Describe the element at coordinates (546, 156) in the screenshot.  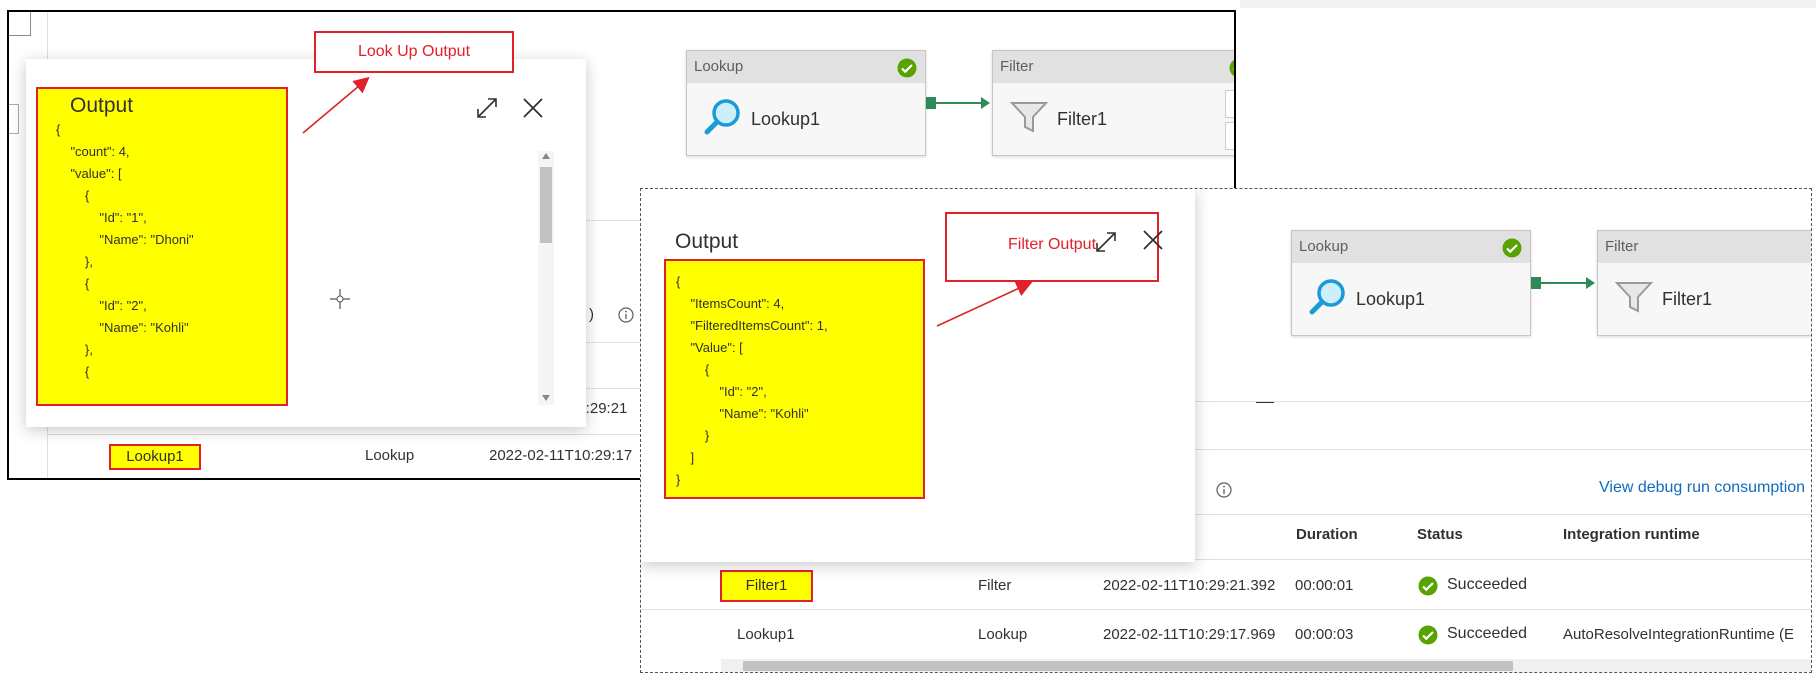
I see `scroll-up-icon` at that location.